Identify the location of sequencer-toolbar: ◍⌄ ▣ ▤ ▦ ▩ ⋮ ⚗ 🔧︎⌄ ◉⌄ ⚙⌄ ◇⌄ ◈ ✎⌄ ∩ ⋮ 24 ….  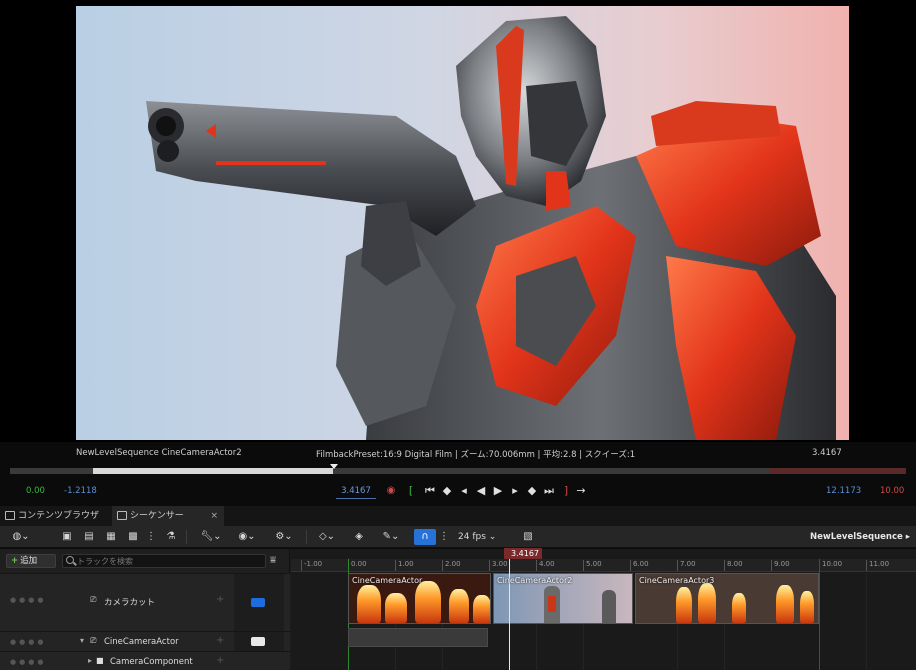
(458, 537).